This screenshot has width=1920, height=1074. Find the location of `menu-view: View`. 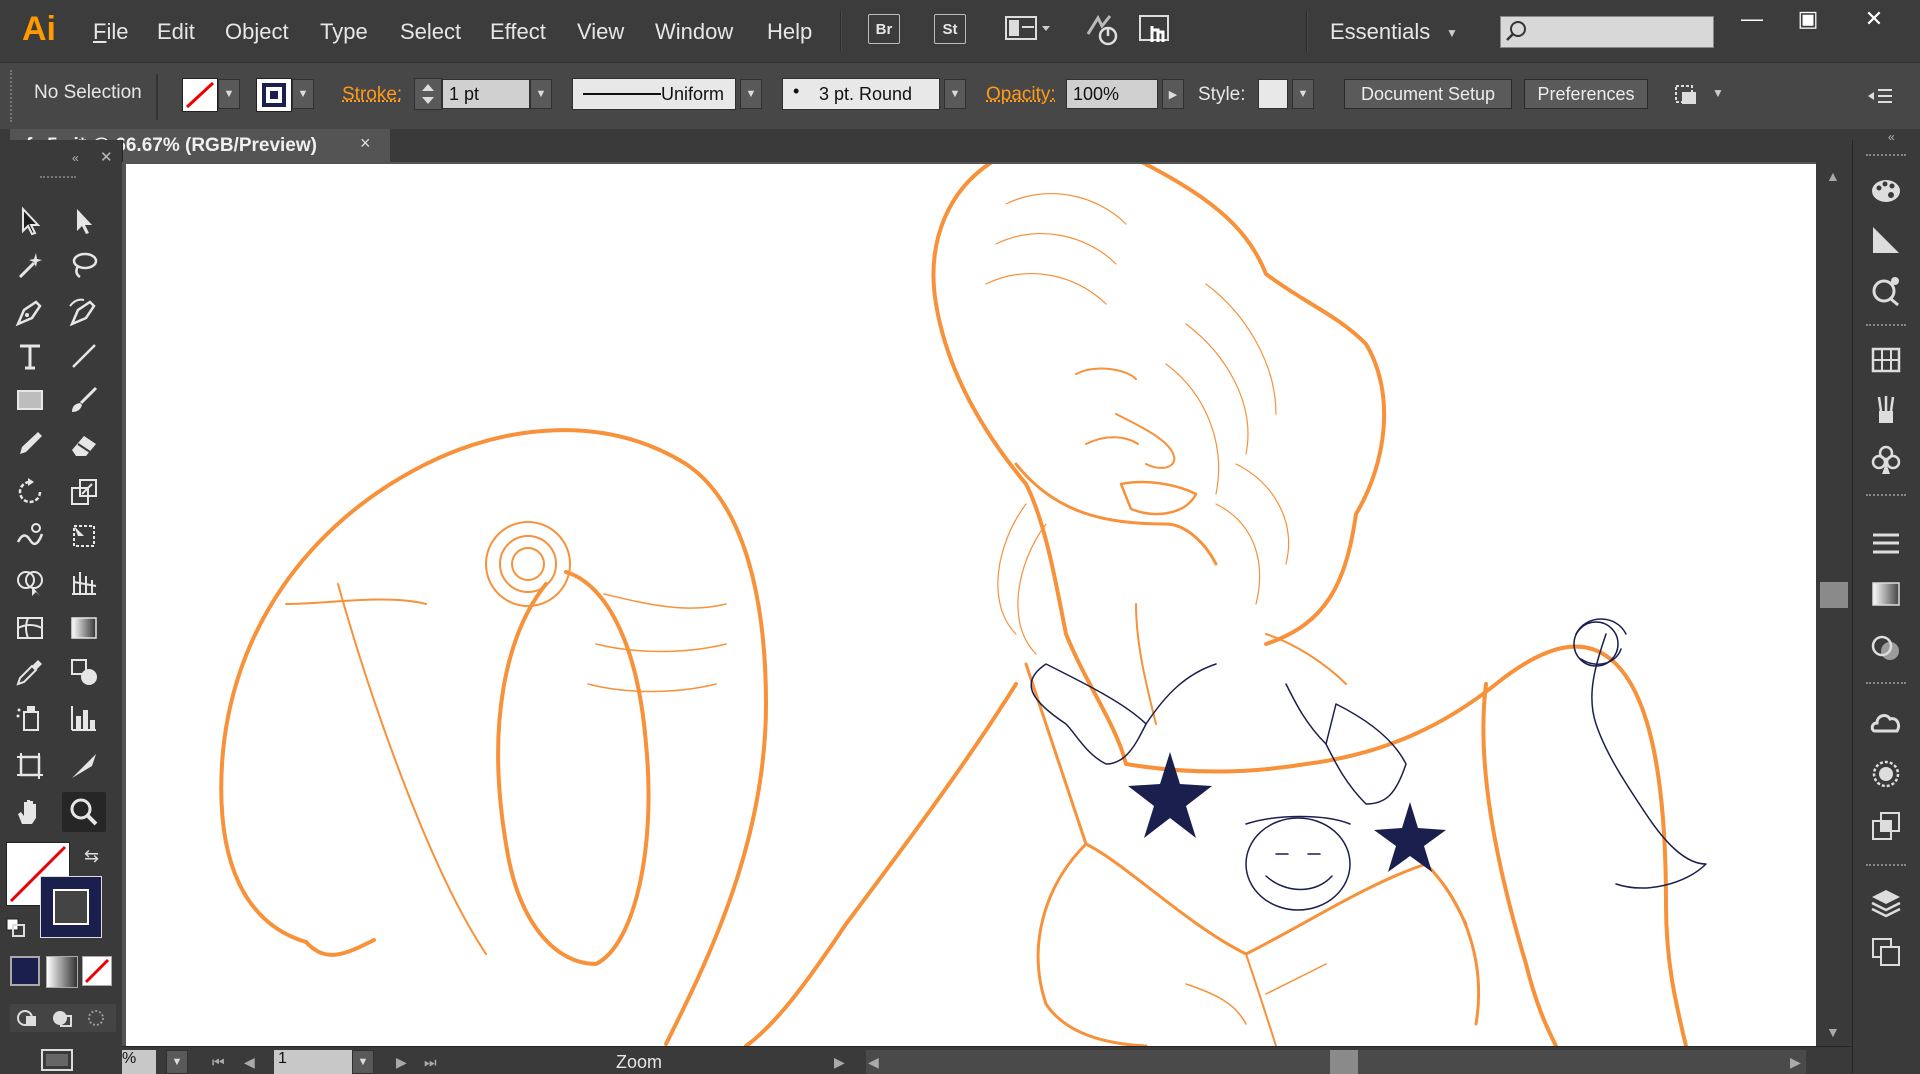

menu-view: View is located at coordinates (600, 32).